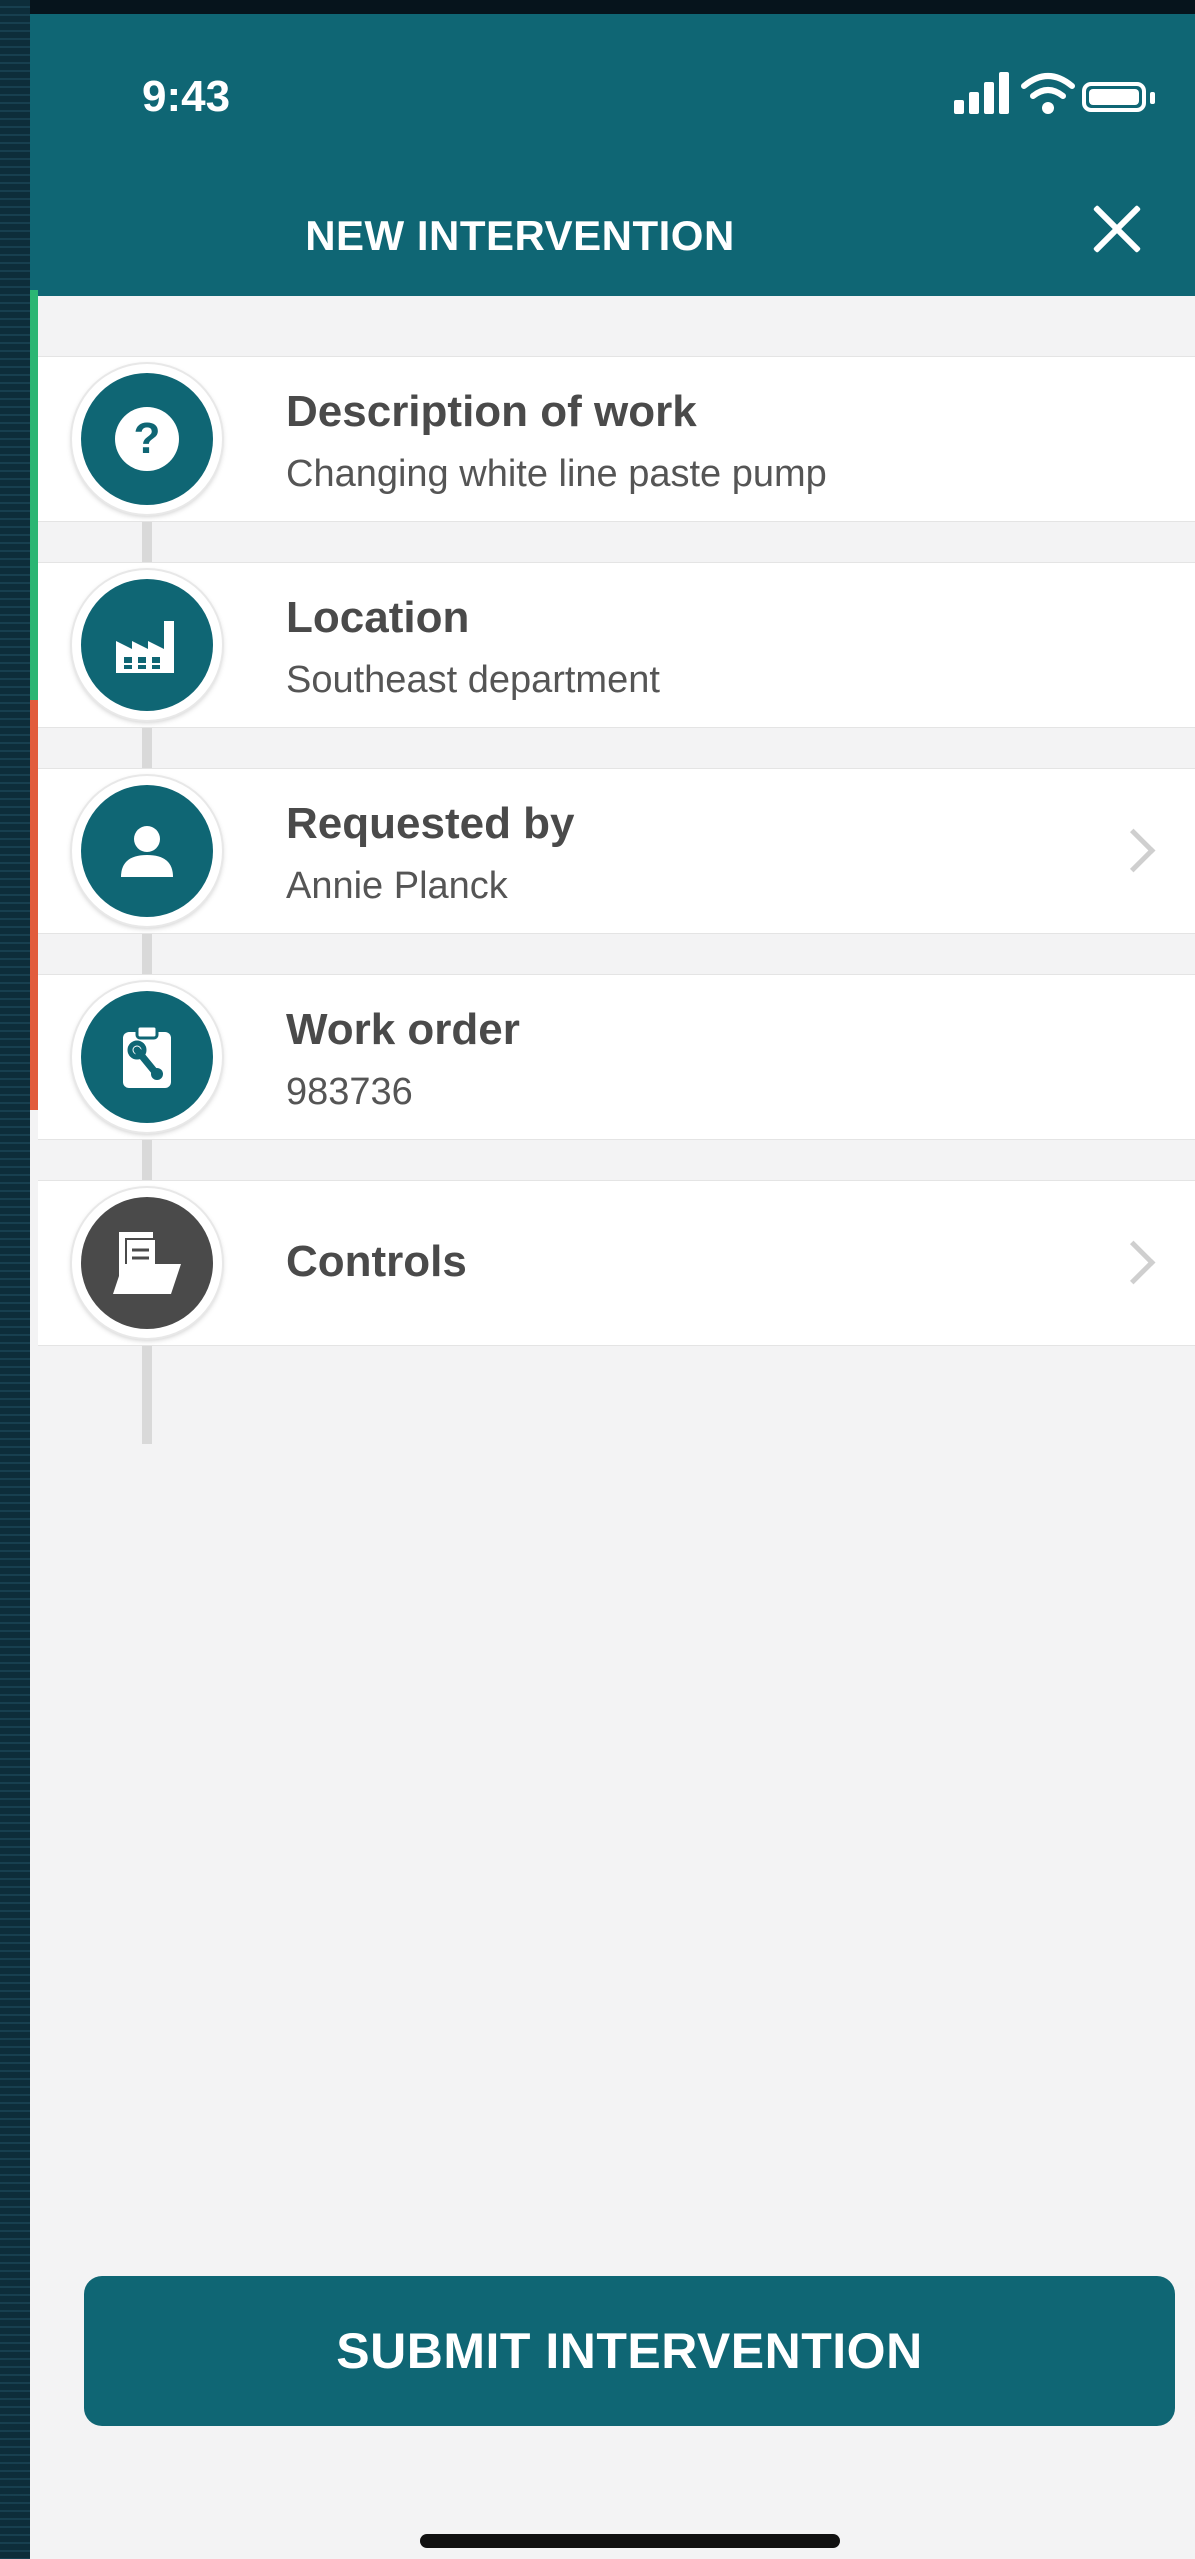  I want to click on item-title: Requested by, so click(430, 823).